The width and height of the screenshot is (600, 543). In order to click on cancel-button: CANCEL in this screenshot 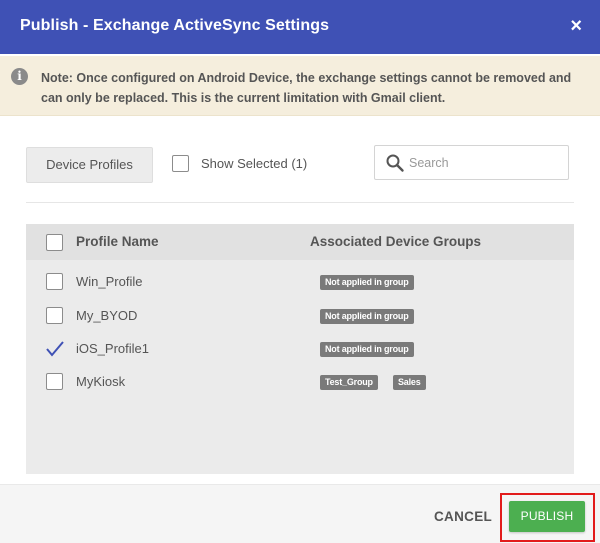, I will do `click(463, 516)`.